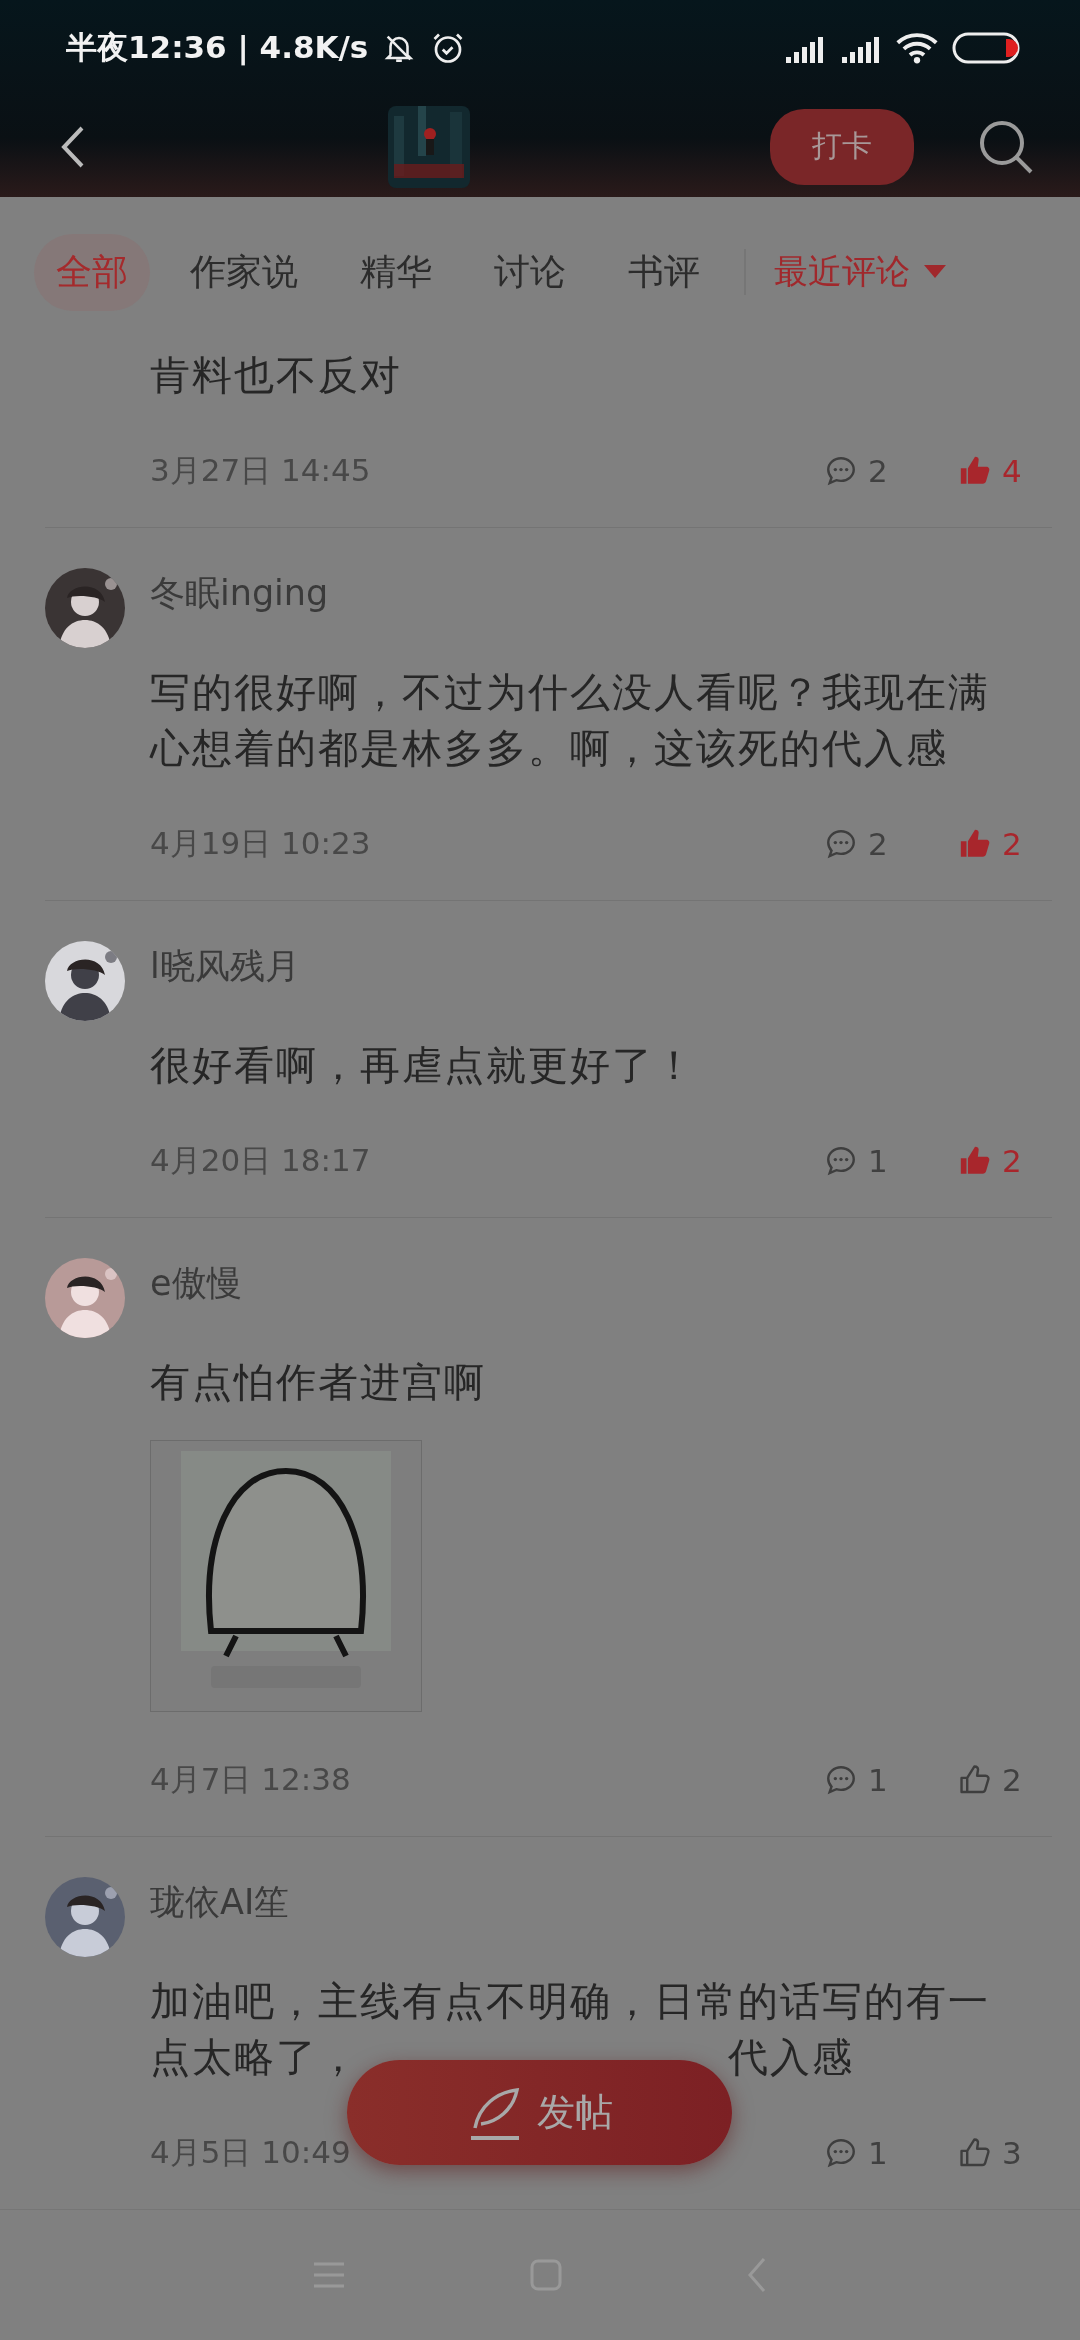 This screenshot has height=2340, width=1080. What do you see at coordinates (842, 146) in the screenshot?
I see `check-in-button: 打卡` at bounding box center [842, 146].